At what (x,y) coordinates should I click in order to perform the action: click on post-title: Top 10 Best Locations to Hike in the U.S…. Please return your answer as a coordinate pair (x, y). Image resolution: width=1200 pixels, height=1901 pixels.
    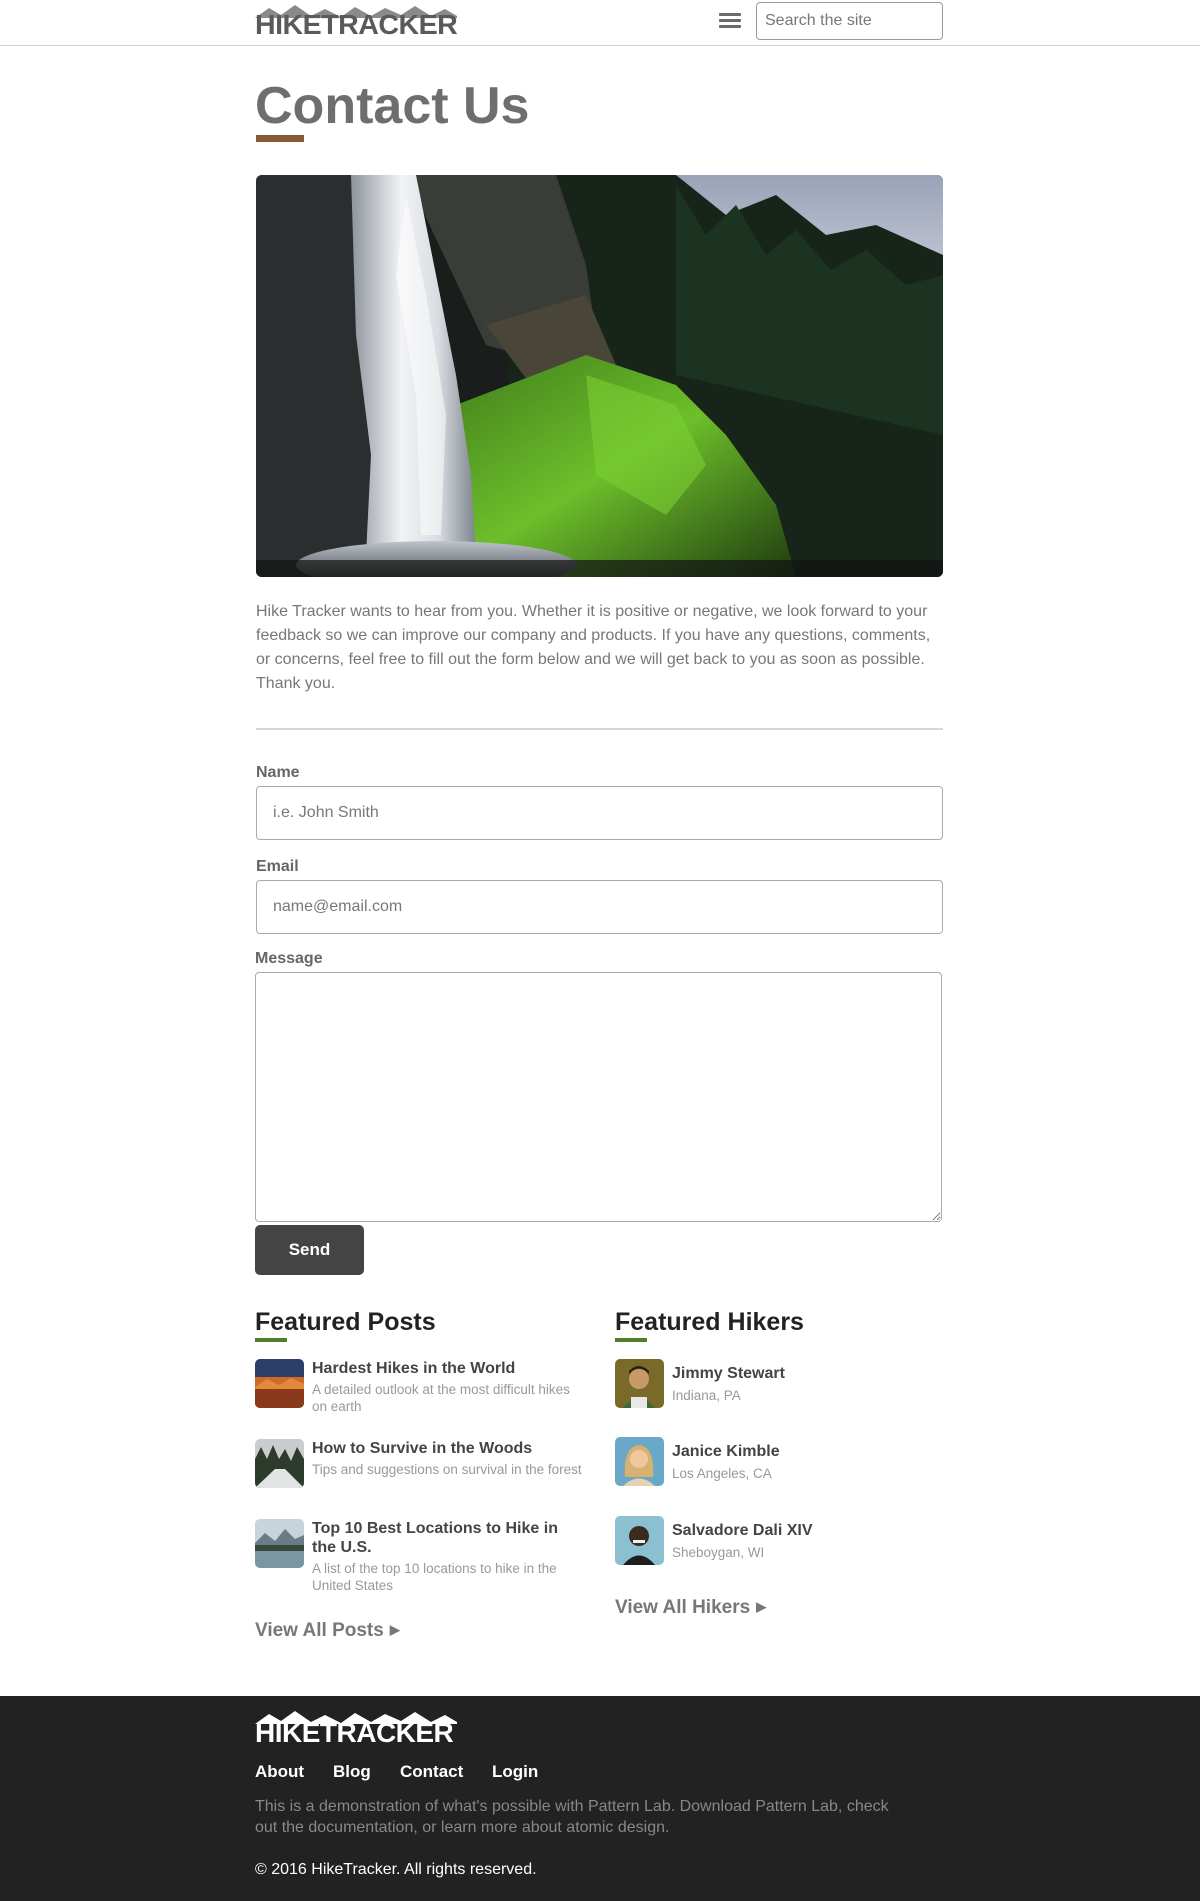
    Looking at the image, I should click on (447, 1538).